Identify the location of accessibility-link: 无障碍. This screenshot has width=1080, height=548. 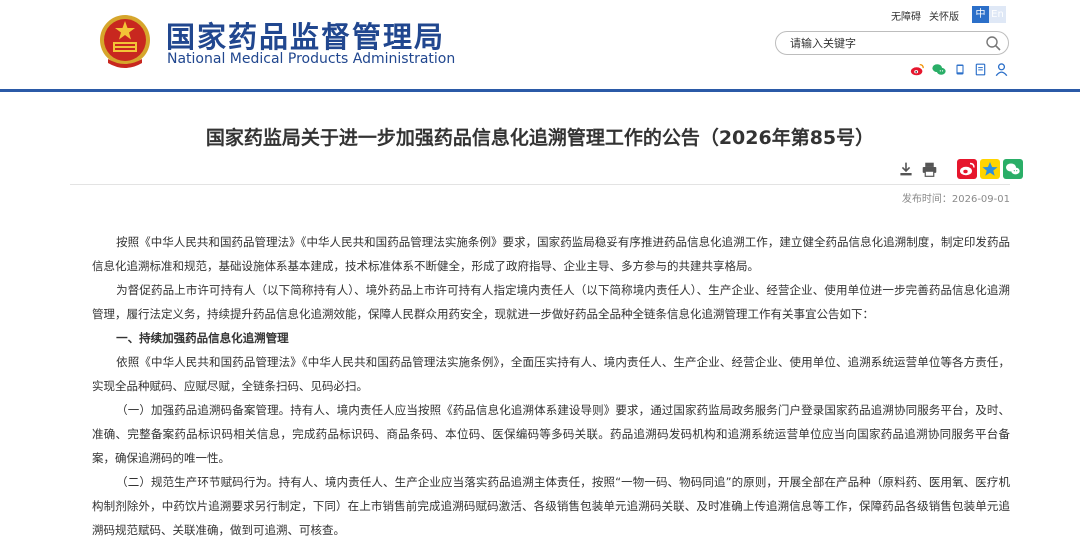
(906, 15).